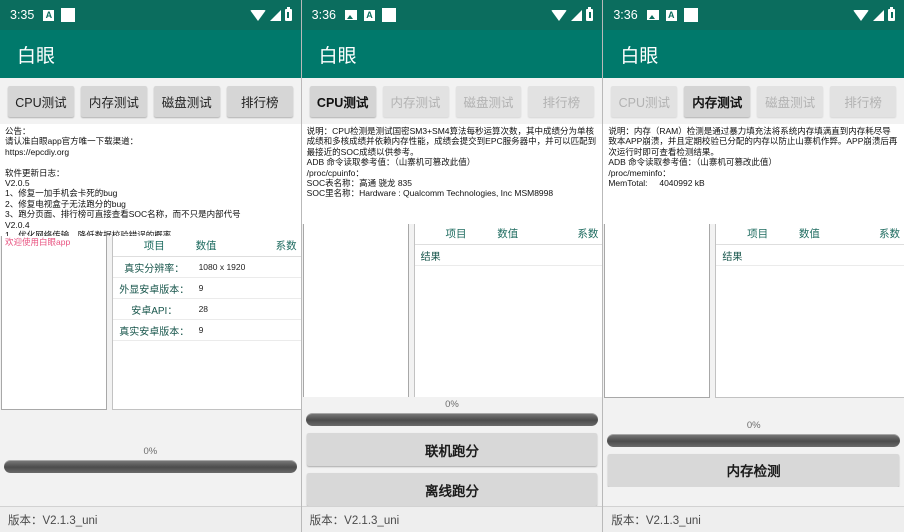  I want to click on table-row: 外显安卓版本： 9, so click(207, 288).